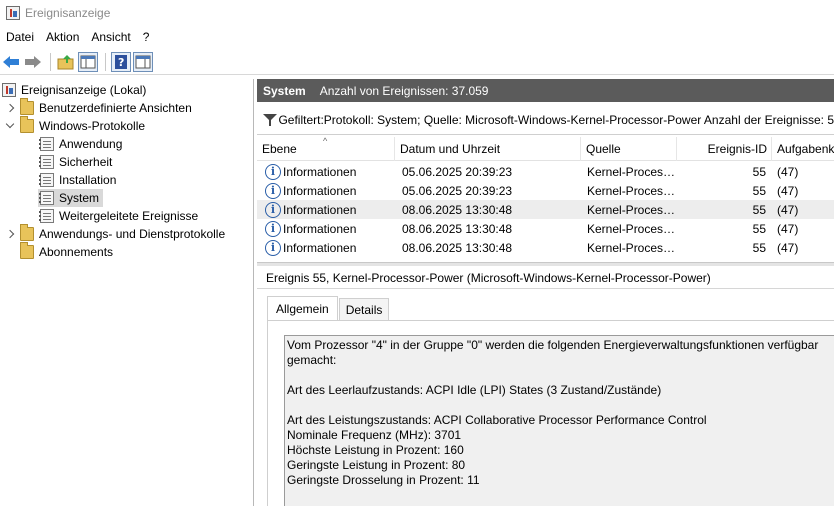  I want to click on tree-item-applications-and-services-logs: Anwendungs- und Dienstprotokolle, so click(114, 233).